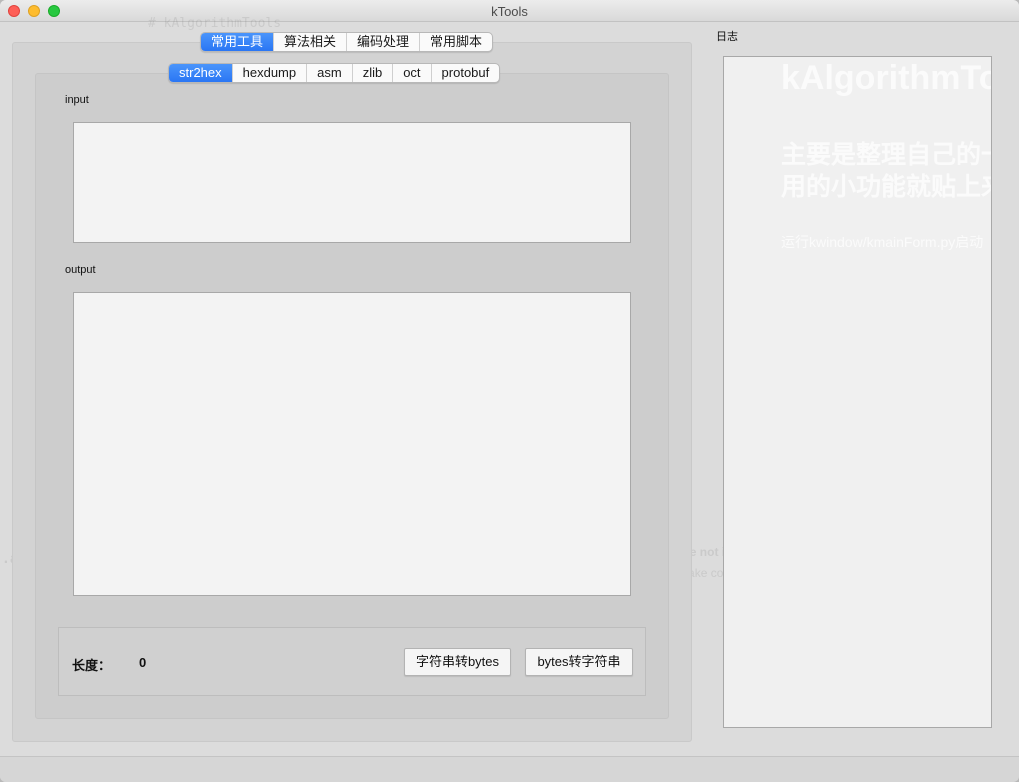  What do you see at coordinates (886, 78) in the screenshot?
I see `log-ghost-heading: kAlgorithmTools` at bounding box center [886, 78].